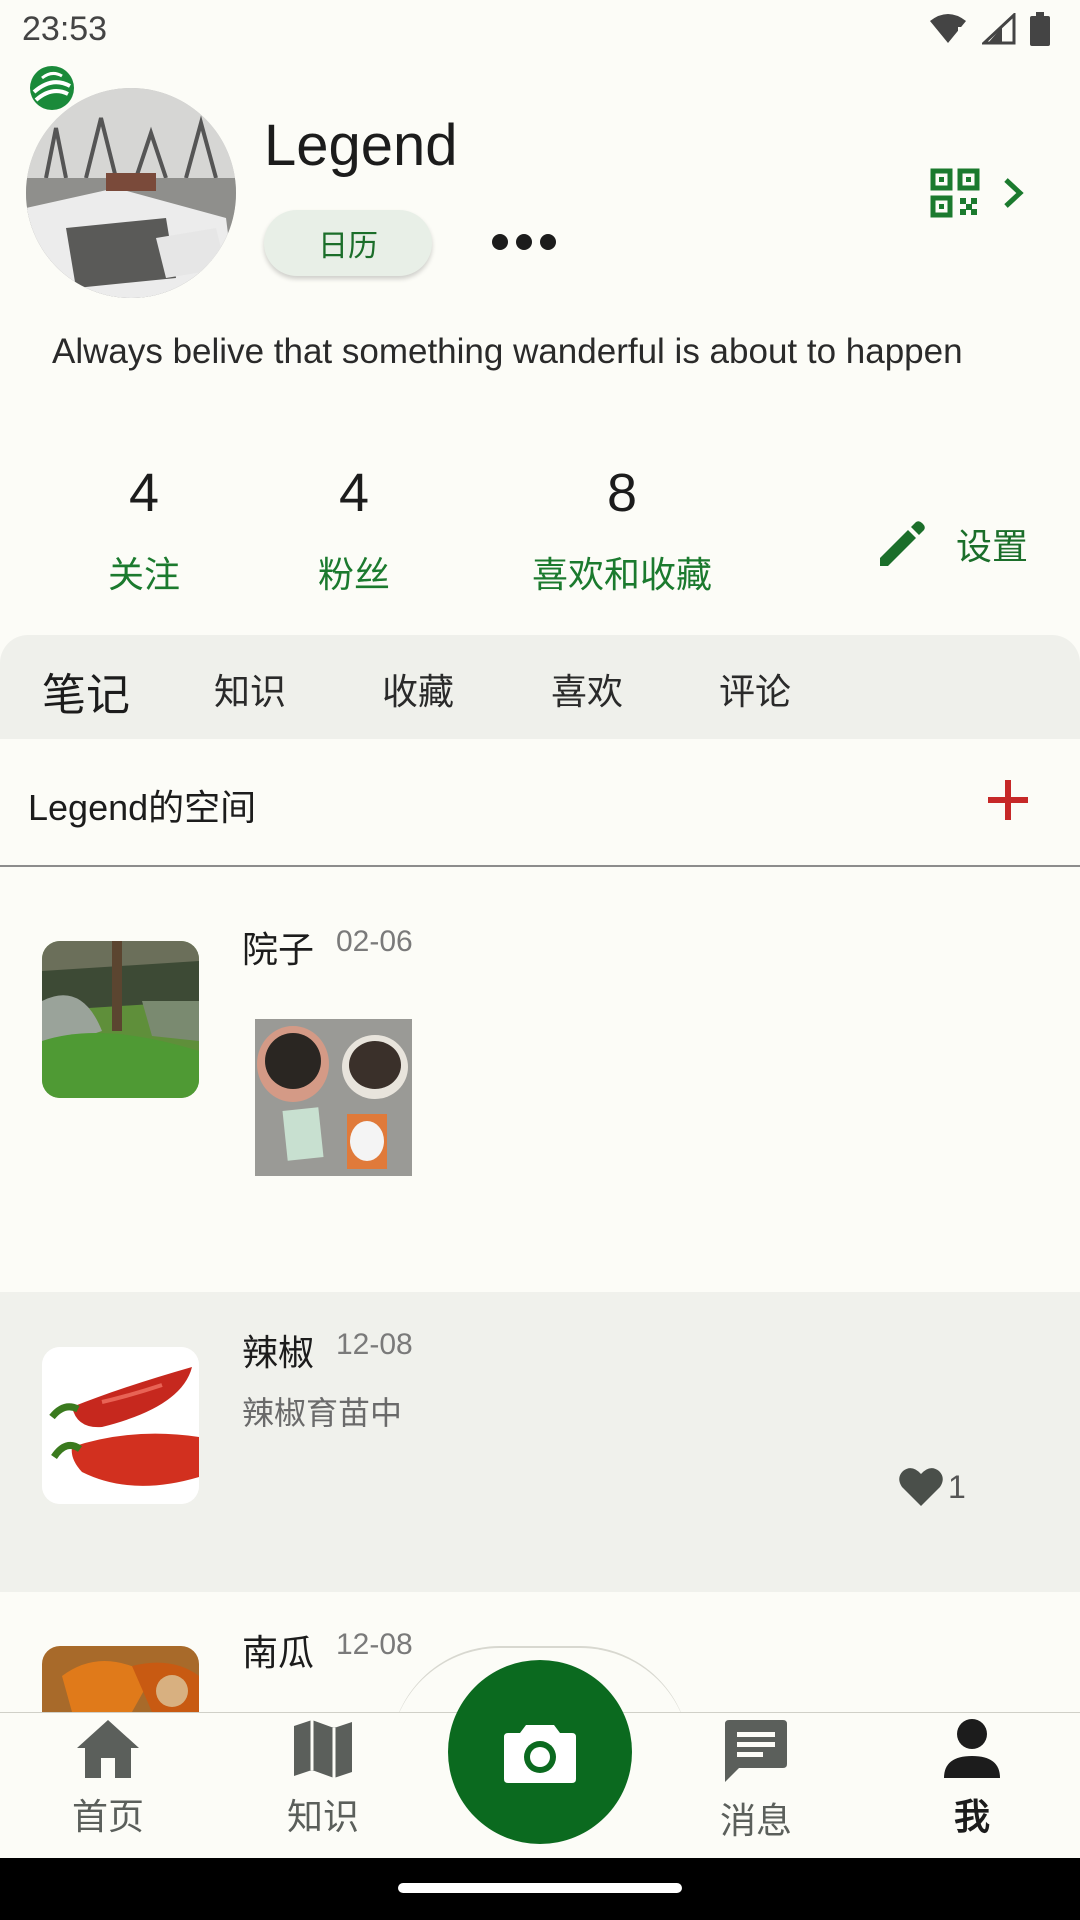 The image size is (1080, 1920). Describe the element at coordinates (972, 1779) in the screenshot. I see `nav-me: 我` at that location.